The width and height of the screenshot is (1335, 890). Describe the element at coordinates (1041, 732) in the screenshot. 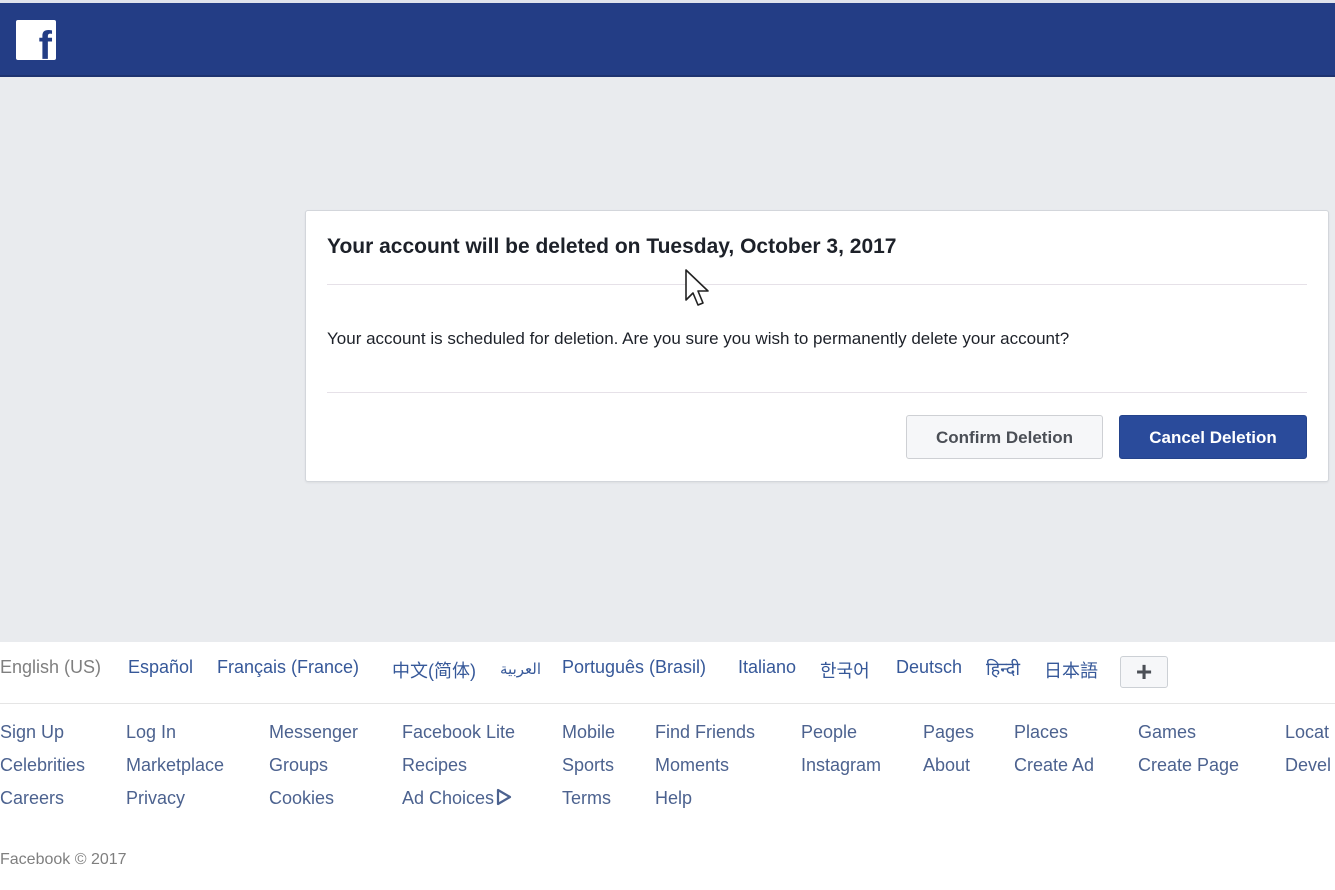

I see `footer-link-places: Places` at that location.